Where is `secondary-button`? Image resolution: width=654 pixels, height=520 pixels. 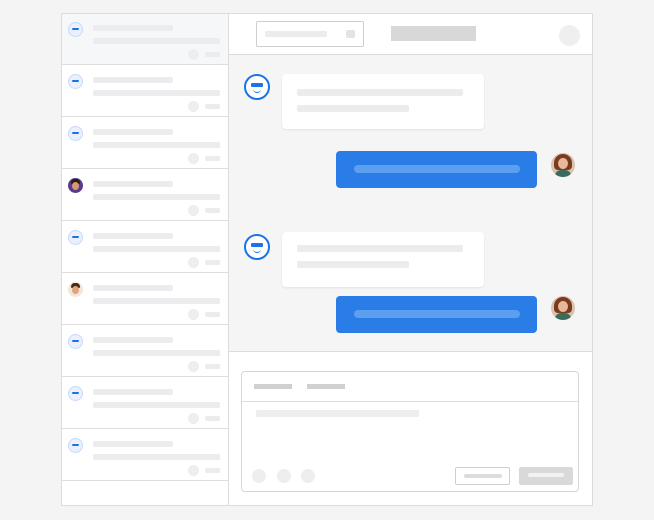
secondary-button is located at coordinates (482, 476).